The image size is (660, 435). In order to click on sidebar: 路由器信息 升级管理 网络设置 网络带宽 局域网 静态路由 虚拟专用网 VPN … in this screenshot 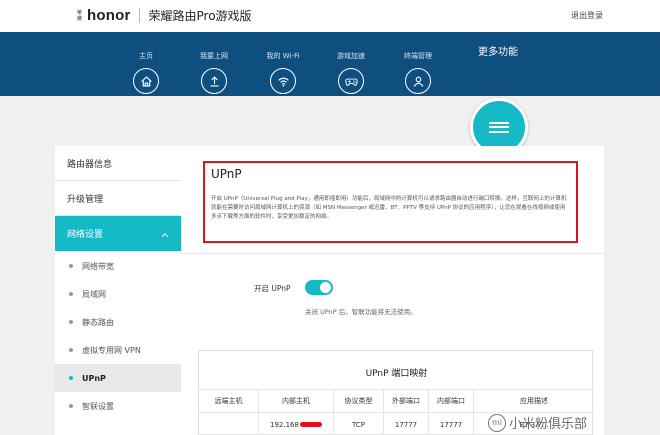, I will do `click(118, 290)`.